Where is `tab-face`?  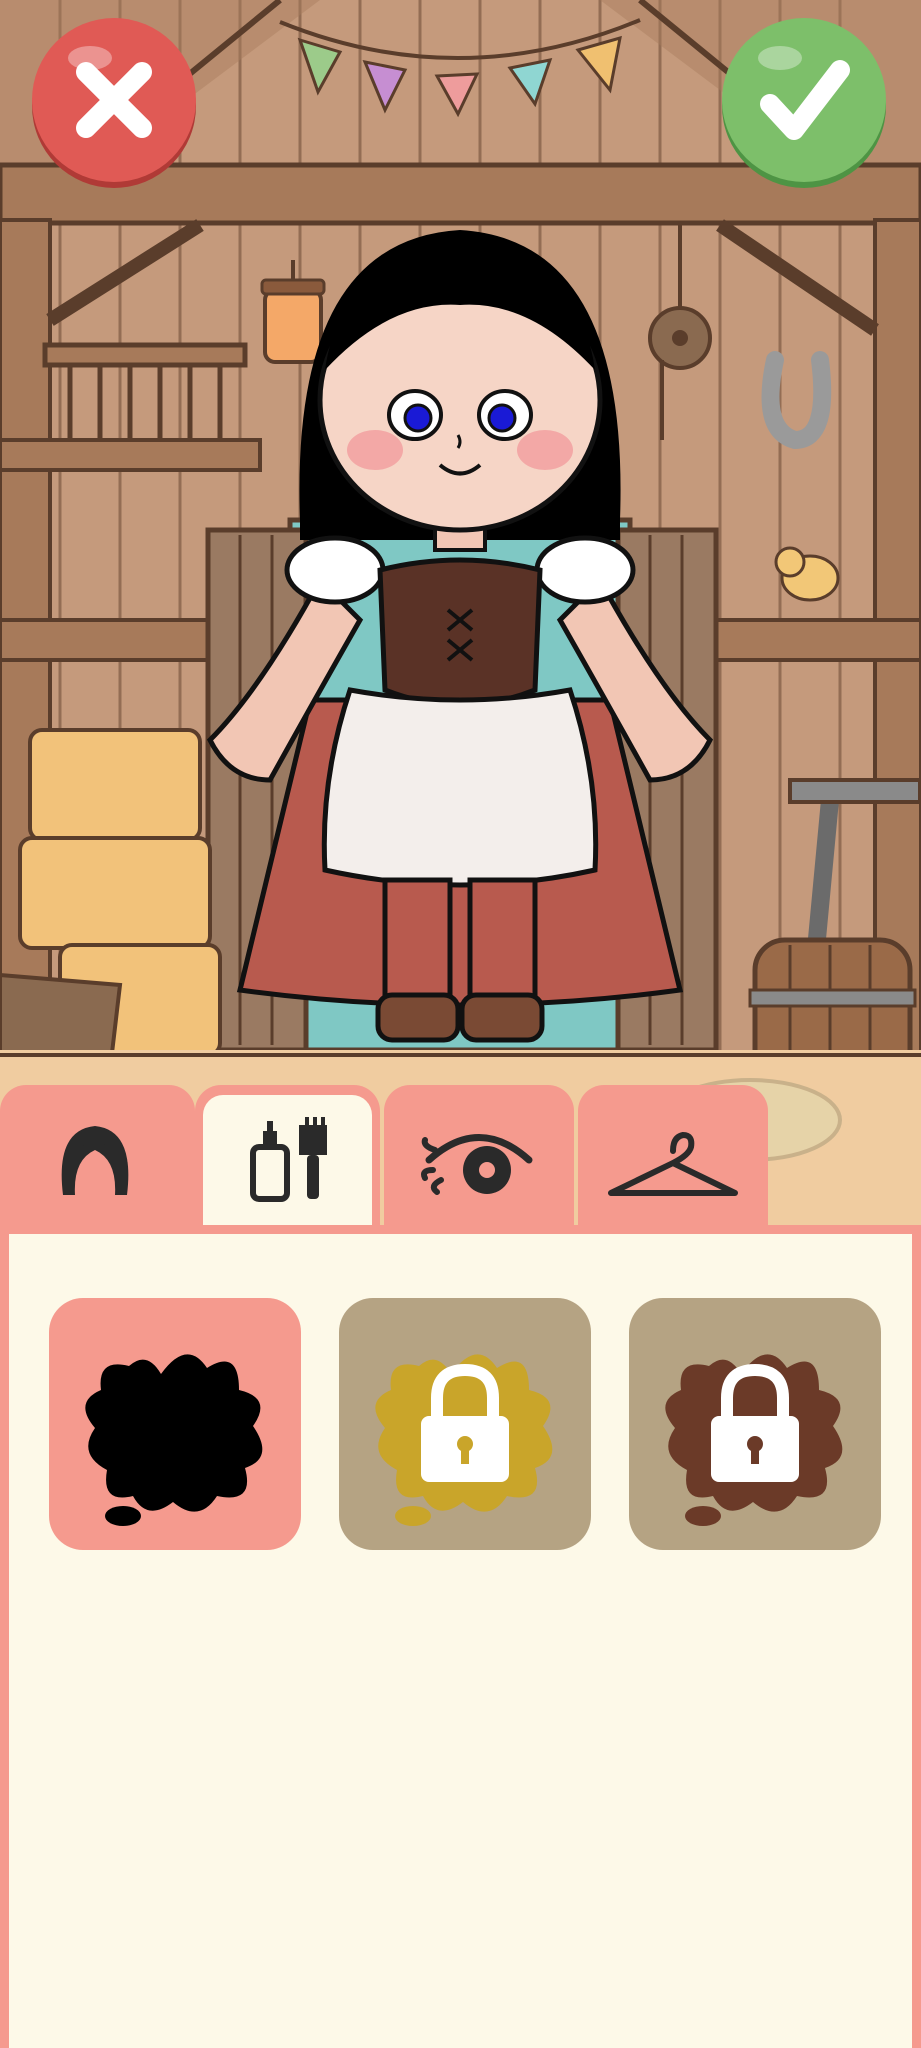
tab-face is located at coordinates (479, 1156).